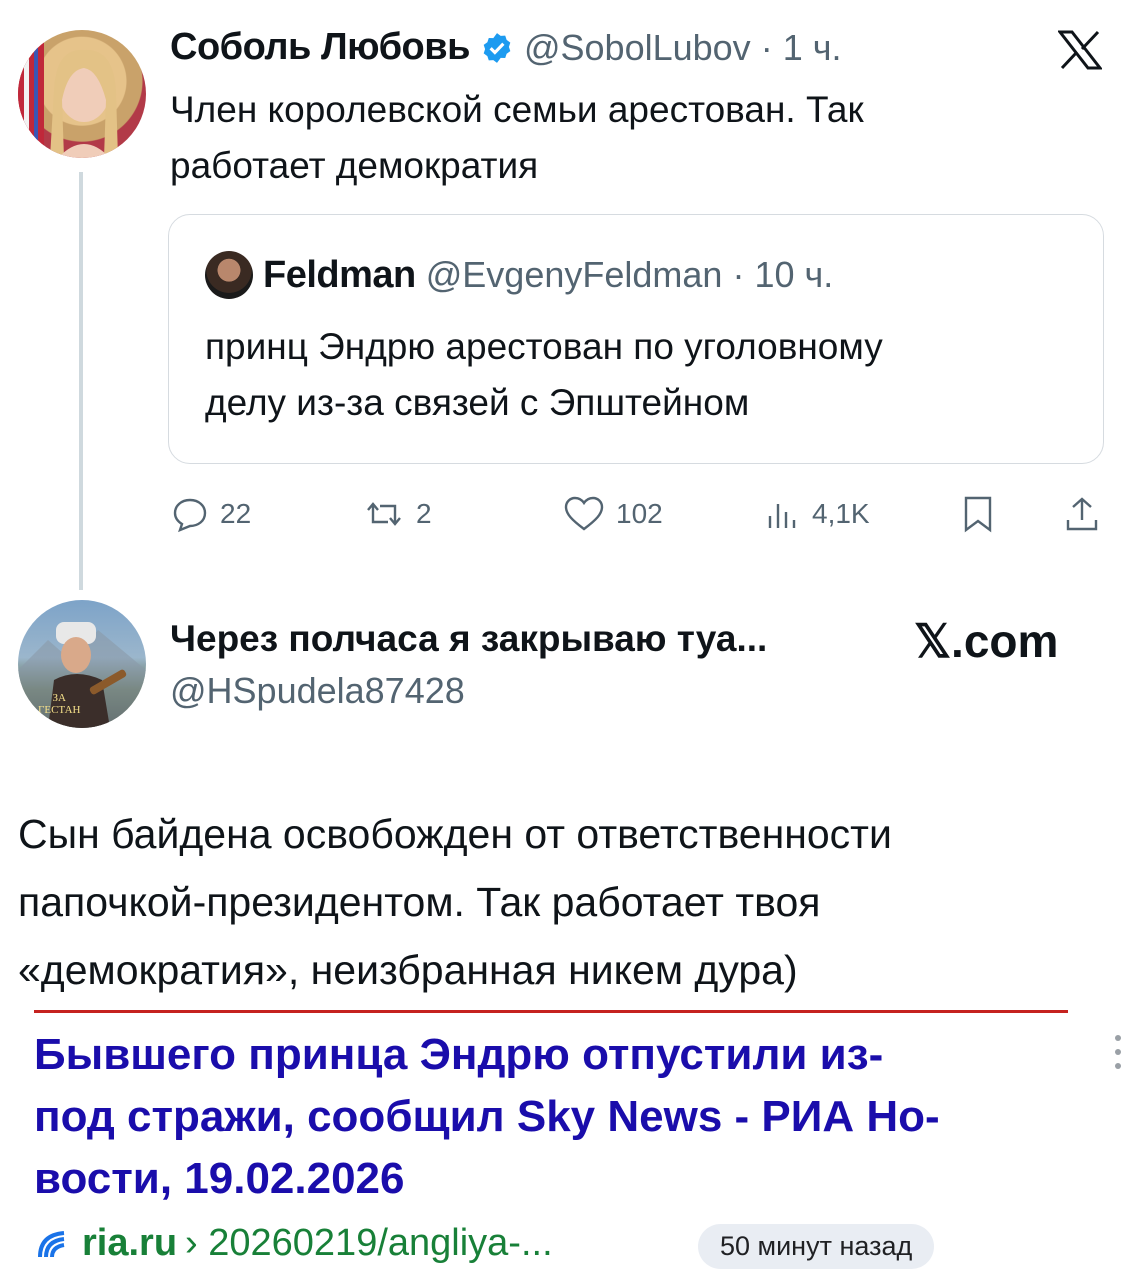 Image resolution: width=1129 pixels, height=1280 pixels. Describe the element at coordinates (584, 513) in the screenshot. I see `heart-icon` at that location.